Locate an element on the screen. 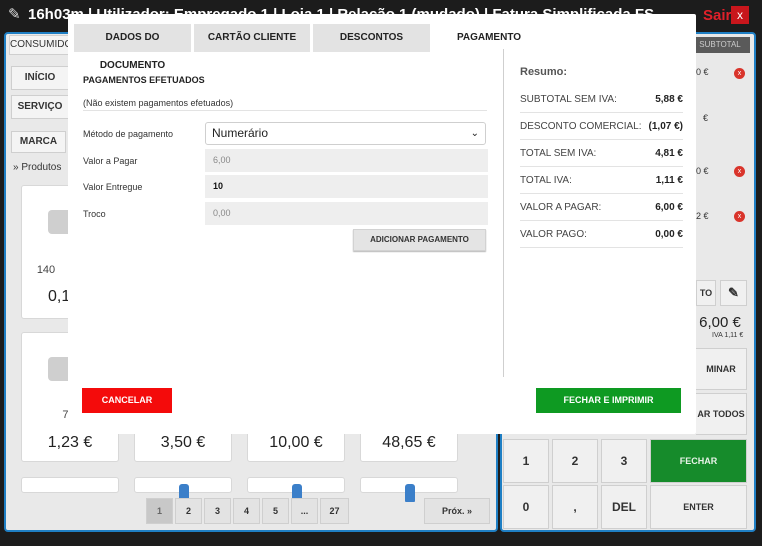 This screenshot has height=546, width=762. nav-inicio: INÍCIO is located at coordinates (40, 78).